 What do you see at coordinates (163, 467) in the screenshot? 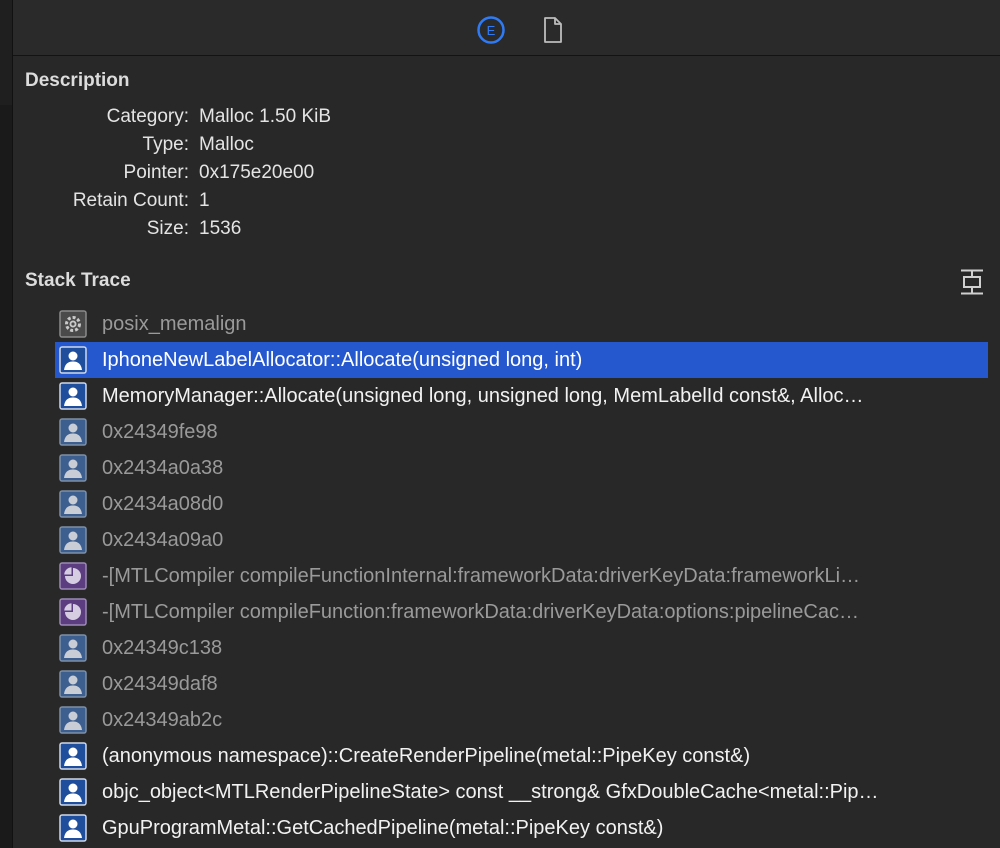
I see `stack-frame-label: 0x2434a0a38` at bounding box center [163, 467].